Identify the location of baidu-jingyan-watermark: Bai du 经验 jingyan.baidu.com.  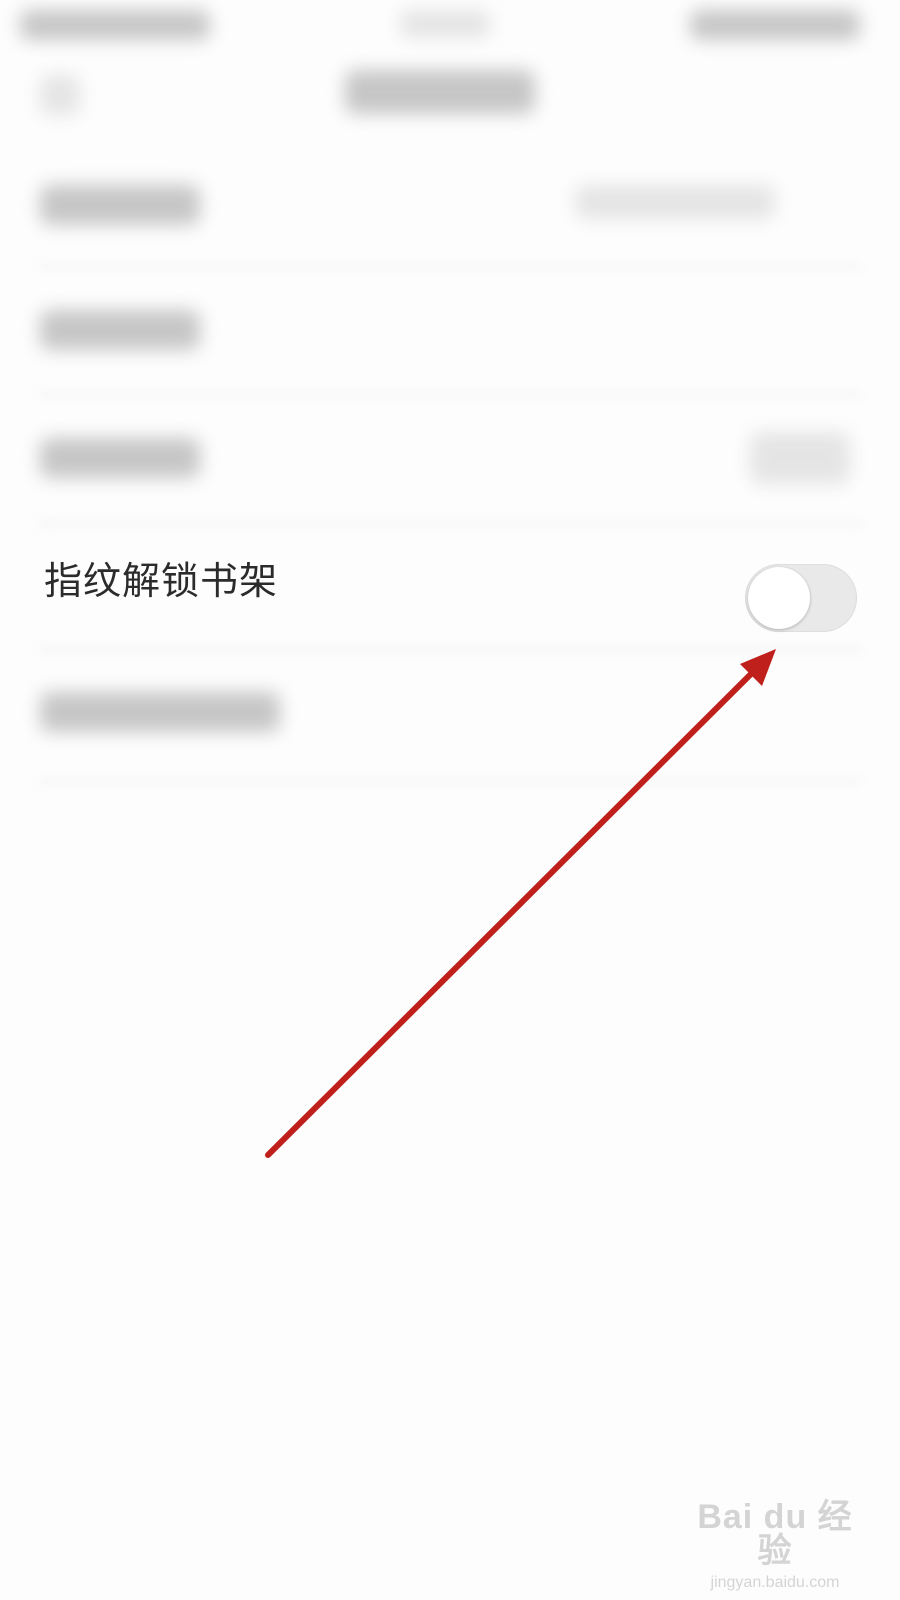
(775, 1546).